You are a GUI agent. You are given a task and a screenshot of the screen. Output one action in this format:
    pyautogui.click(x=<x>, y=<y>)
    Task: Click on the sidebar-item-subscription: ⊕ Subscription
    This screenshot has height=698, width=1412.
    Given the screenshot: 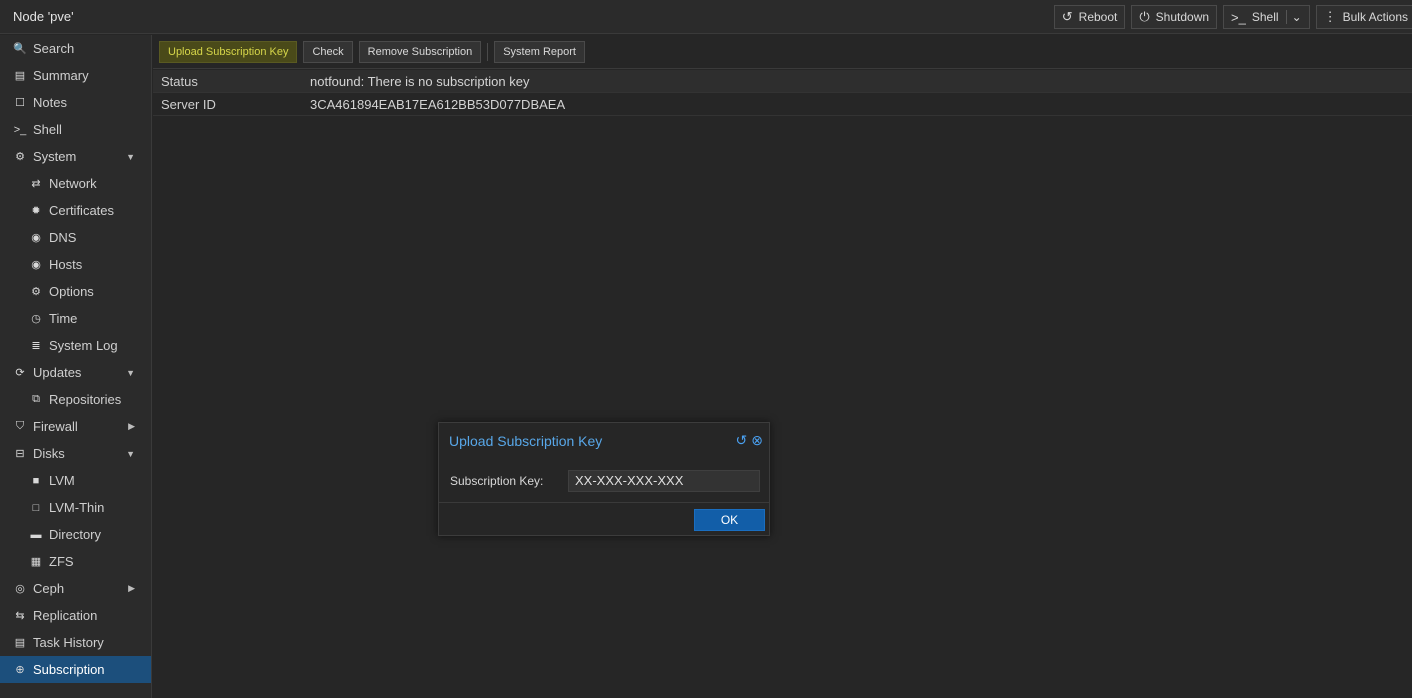 What is the action you would take?
    pyautogui.click(x=75, y=669)
    